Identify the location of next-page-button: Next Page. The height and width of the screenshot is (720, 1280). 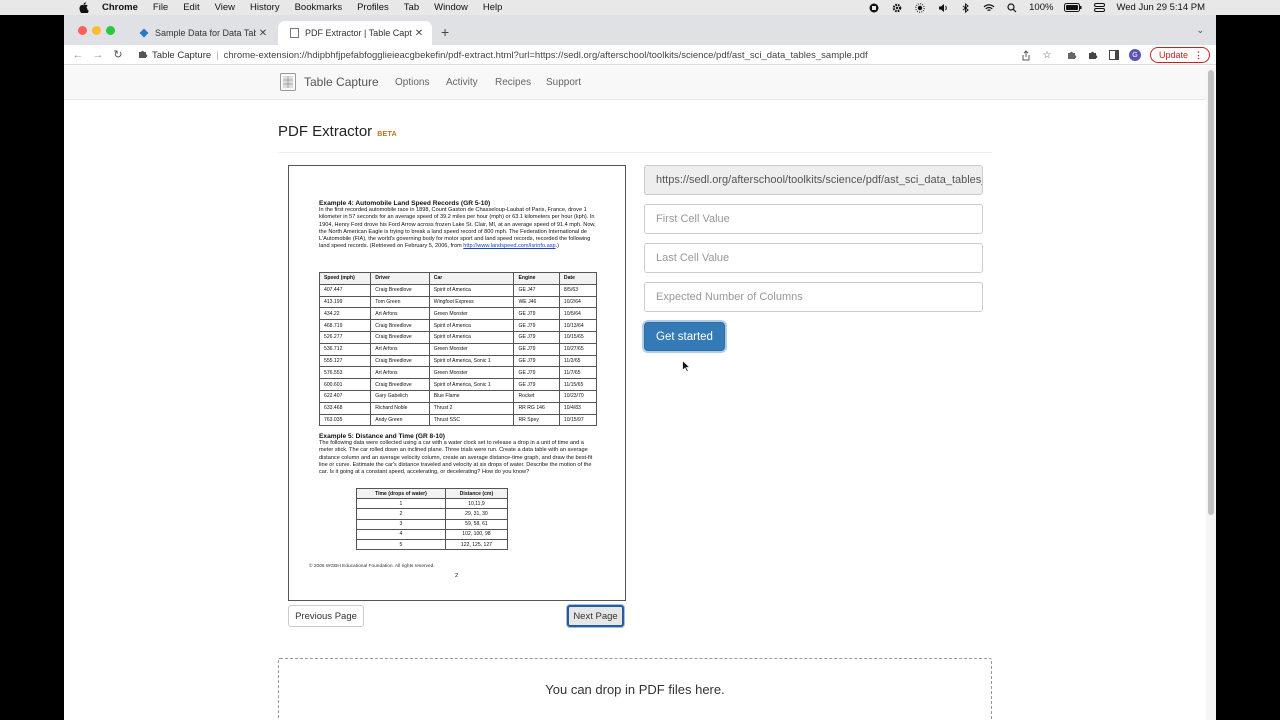
(595, 616).